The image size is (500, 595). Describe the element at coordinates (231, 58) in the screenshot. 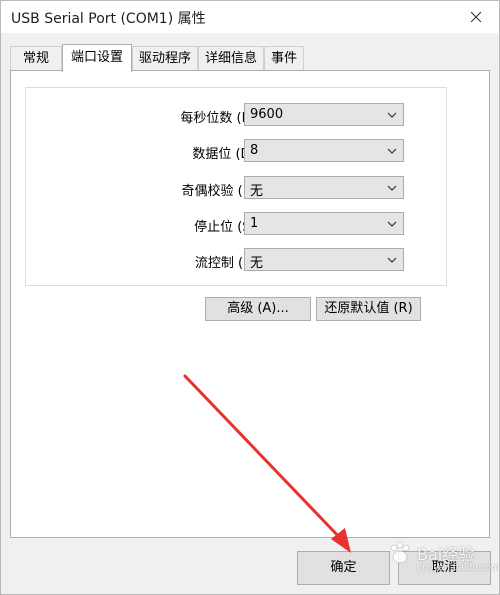

I see `tab-details: 详细信息` at that location.